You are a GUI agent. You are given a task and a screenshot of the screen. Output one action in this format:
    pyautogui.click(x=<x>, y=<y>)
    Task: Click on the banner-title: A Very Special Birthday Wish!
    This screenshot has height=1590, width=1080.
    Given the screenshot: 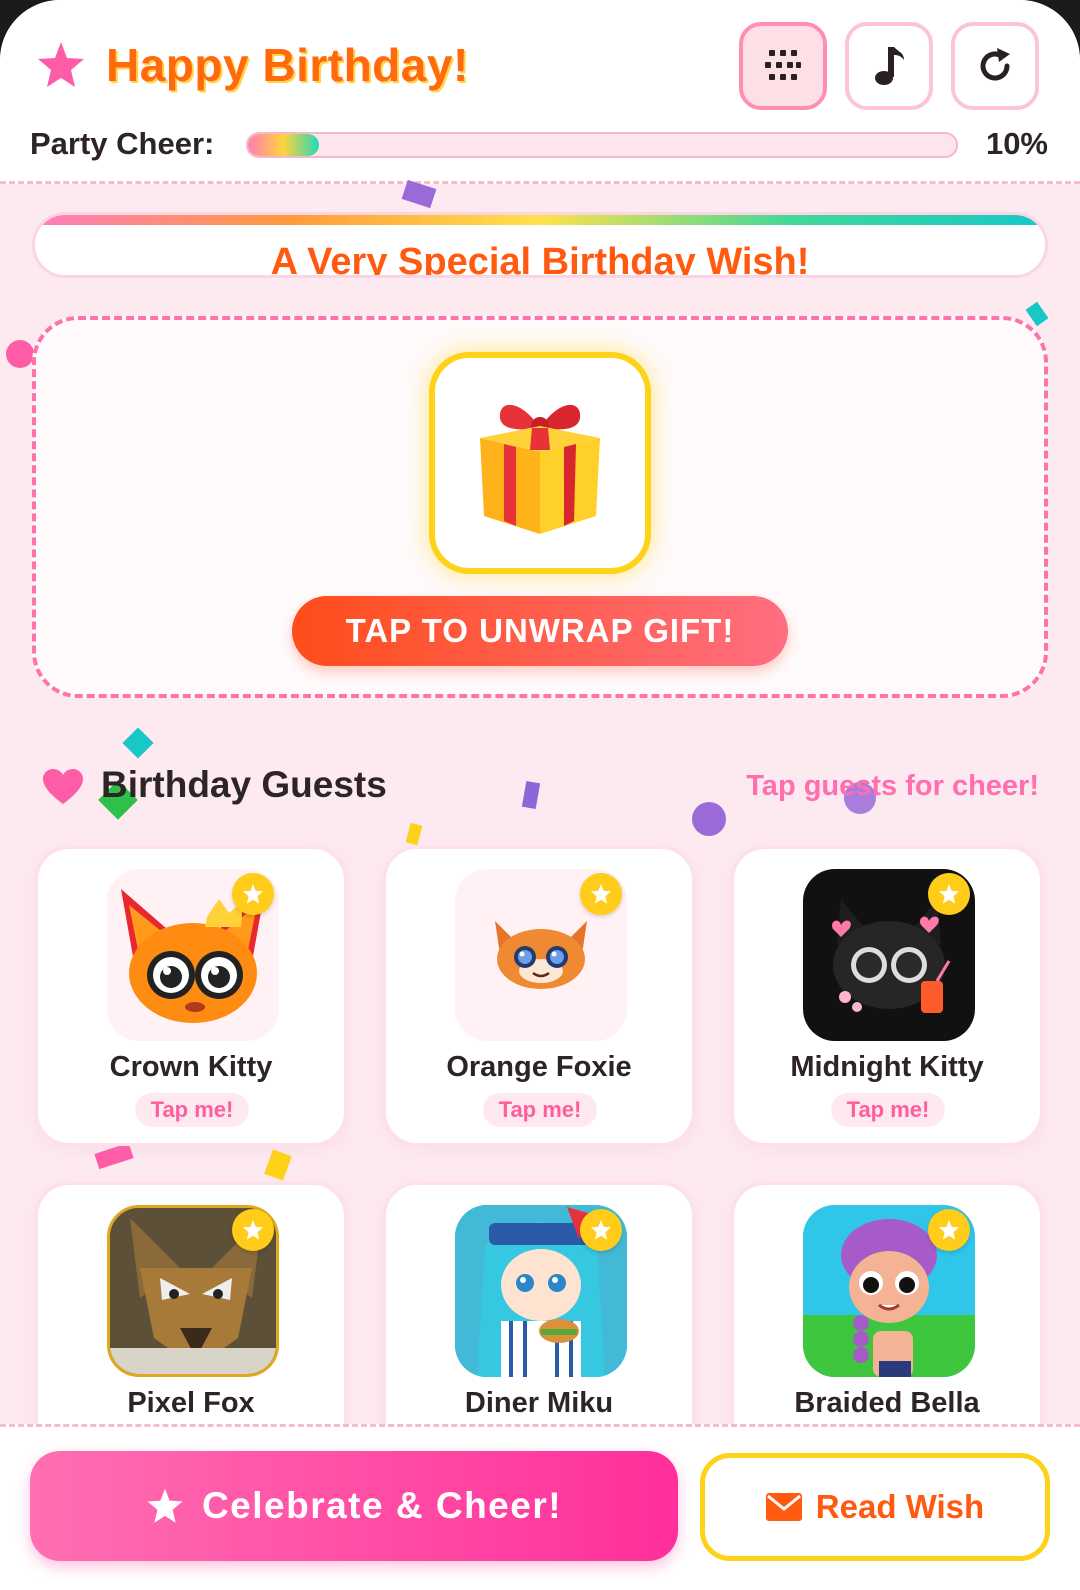 What is the action you would take?
    pyautogui.click(x=540, y=259)
    